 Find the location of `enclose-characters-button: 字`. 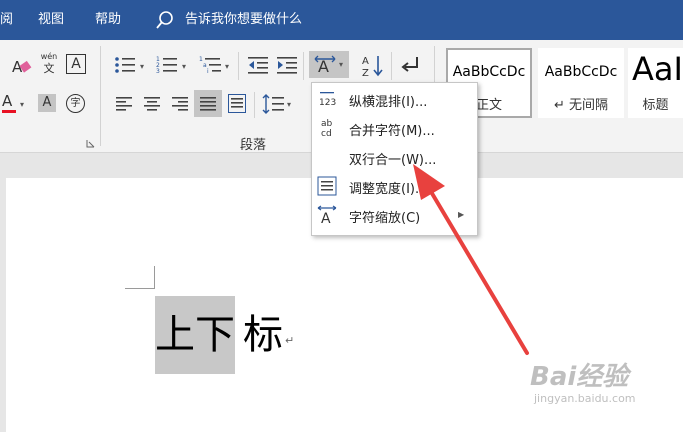

enclose-characters-button: 字 is located at coordinates (75, 103).